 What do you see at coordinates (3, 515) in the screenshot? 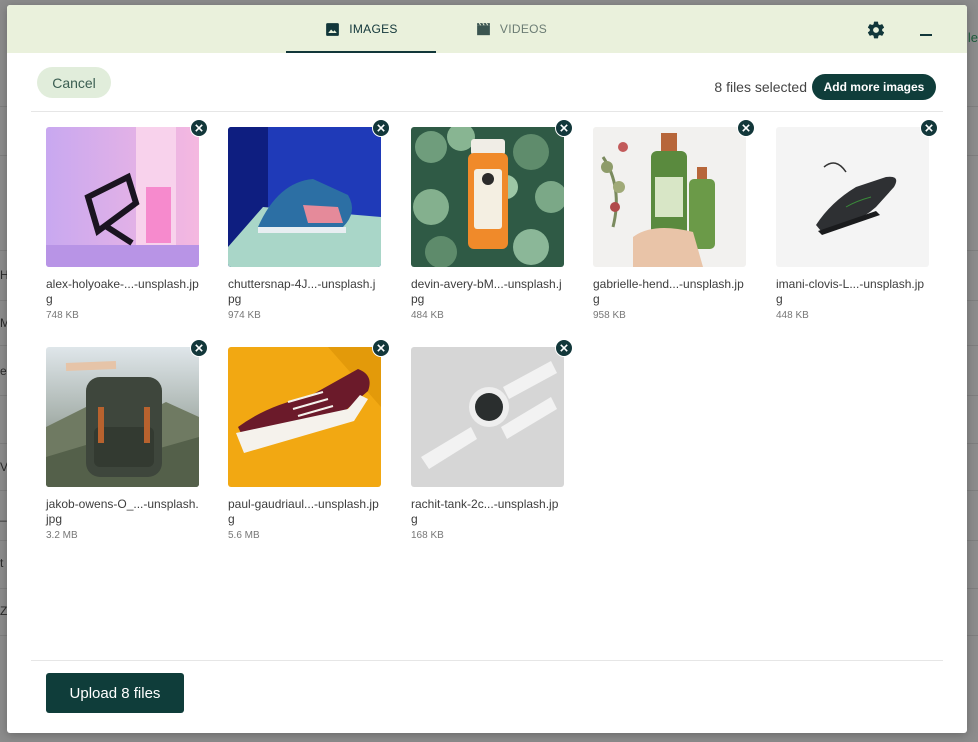
I see `backdrop-edge-text: _` at bounding box center [3, 515].